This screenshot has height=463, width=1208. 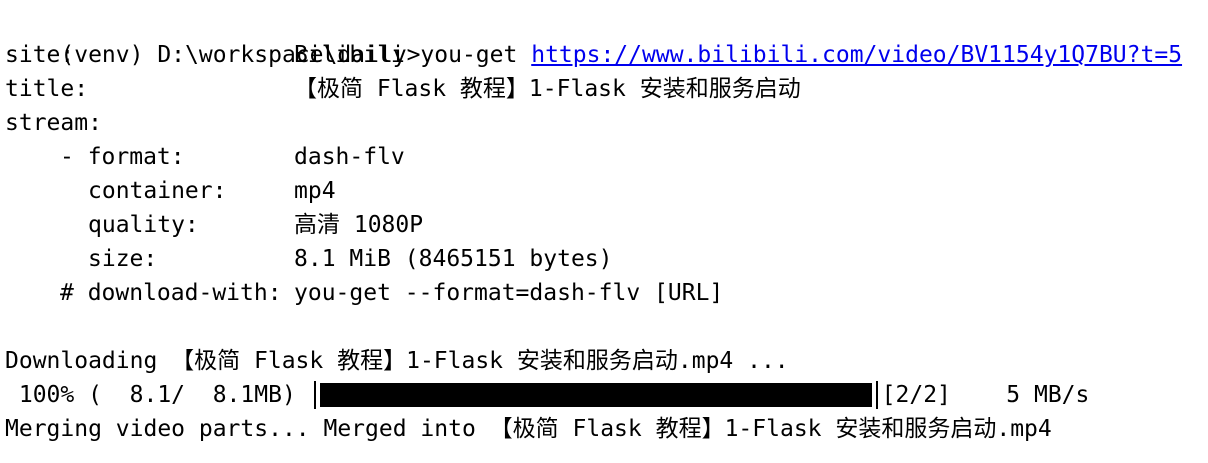 What do you see at coordinates (547, 89) in the screenshot?
I see `title-value: 【极简 Flask 教程】1-Flask 安装和服务启动` at bounding box center [547, 89].